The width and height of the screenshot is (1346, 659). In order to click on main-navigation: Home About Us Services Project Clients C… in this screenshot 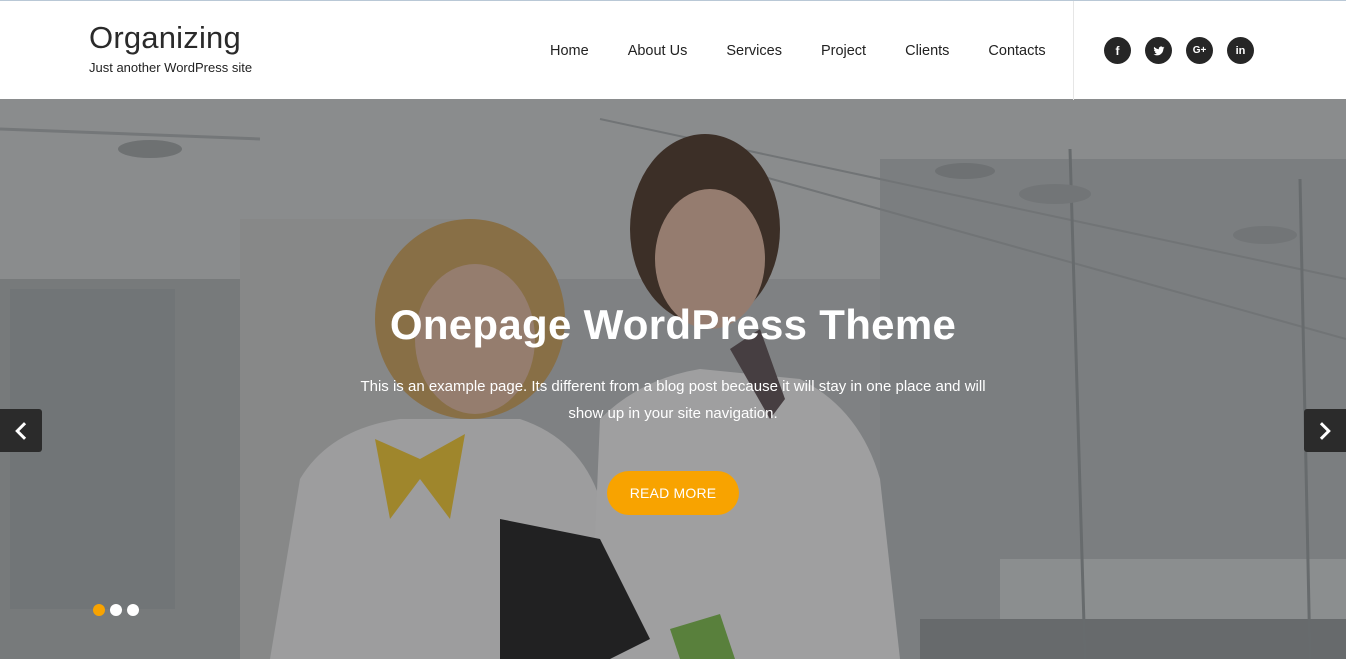, I will do `click(798, 51)`.